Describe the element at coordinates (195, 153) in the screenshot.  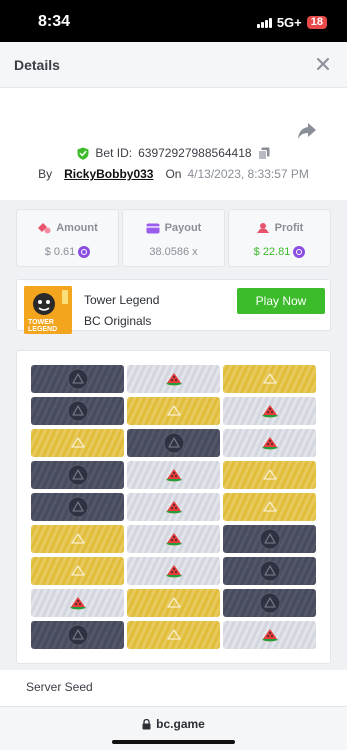
I see `bet-id-value: 63972927988564418` at that location.